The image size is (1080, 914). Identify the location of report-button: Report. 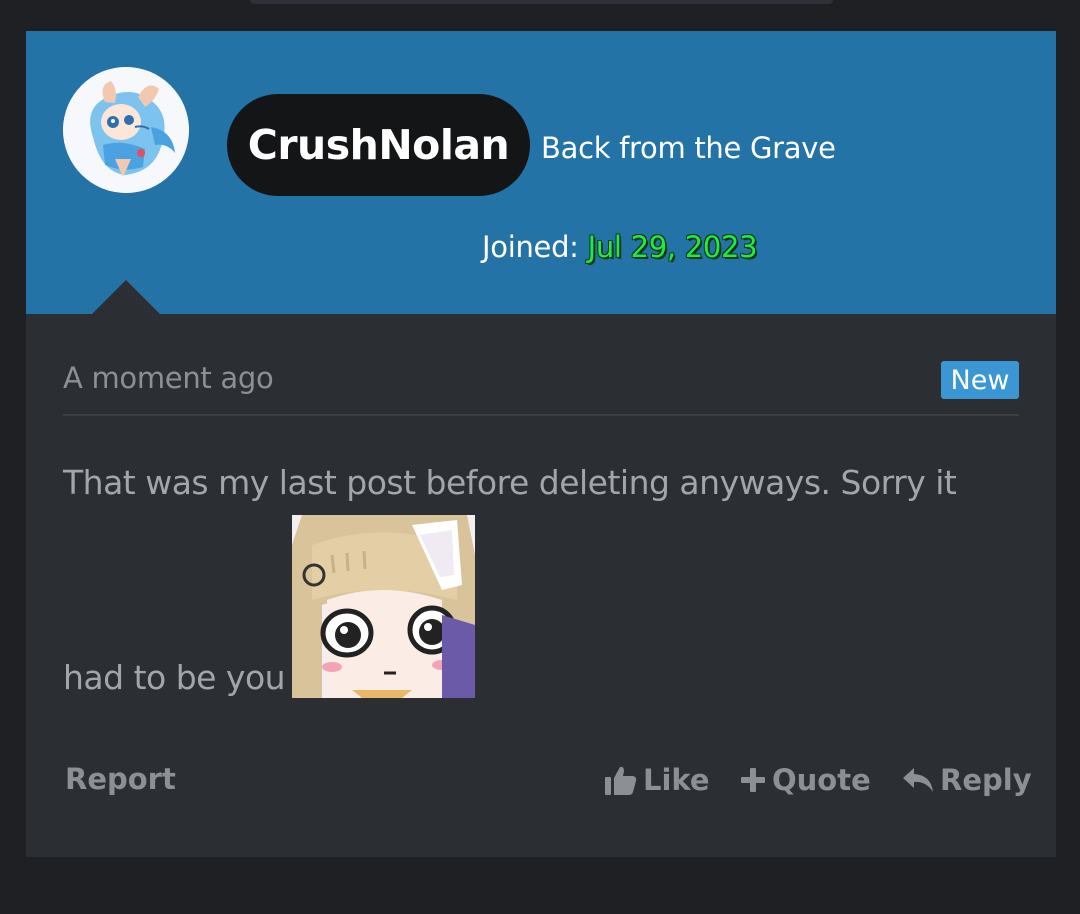
(120, 779).